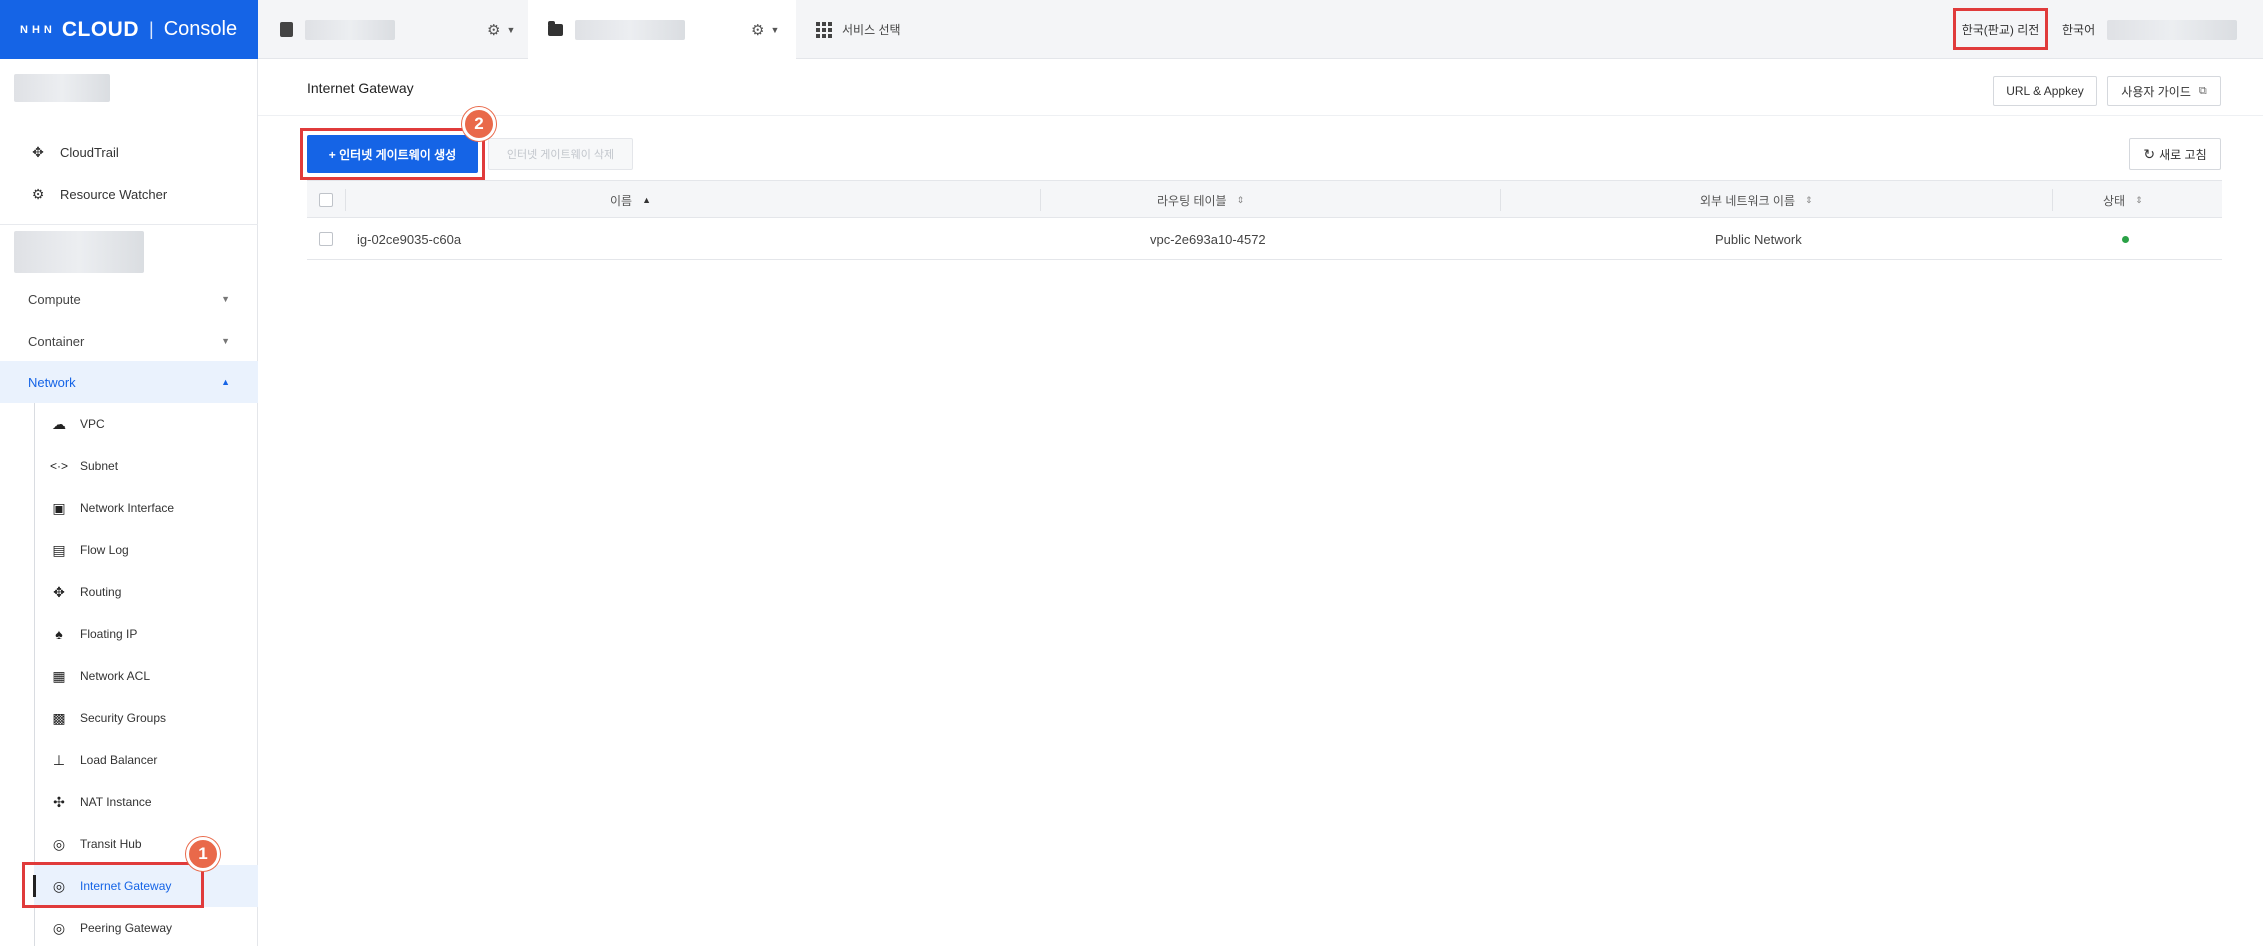 Image resolution: width=2263 pixels, height=949 pixels. I want to click on sidebar-item-load-balancer: ⊥ Load Balancer, so click(146, 760).